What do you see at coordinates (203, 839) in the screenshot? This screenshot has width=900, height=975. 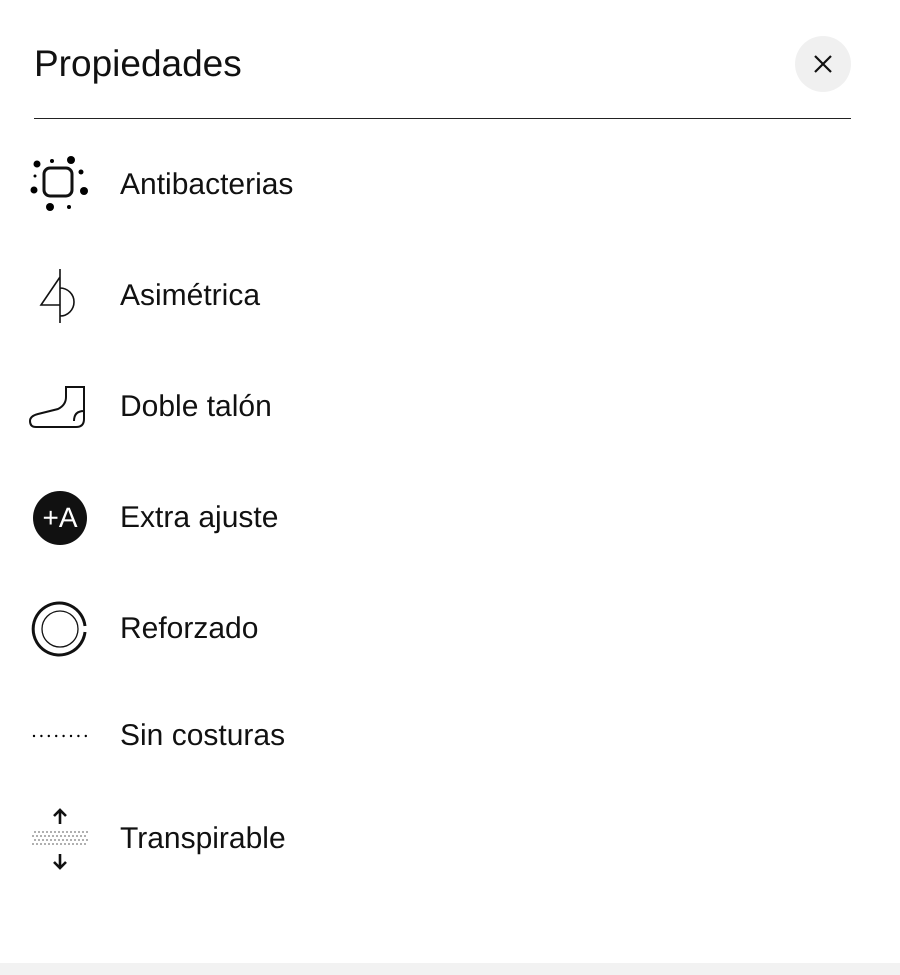 I see `property-label: Transpirable` at bounding box center [203, 839].